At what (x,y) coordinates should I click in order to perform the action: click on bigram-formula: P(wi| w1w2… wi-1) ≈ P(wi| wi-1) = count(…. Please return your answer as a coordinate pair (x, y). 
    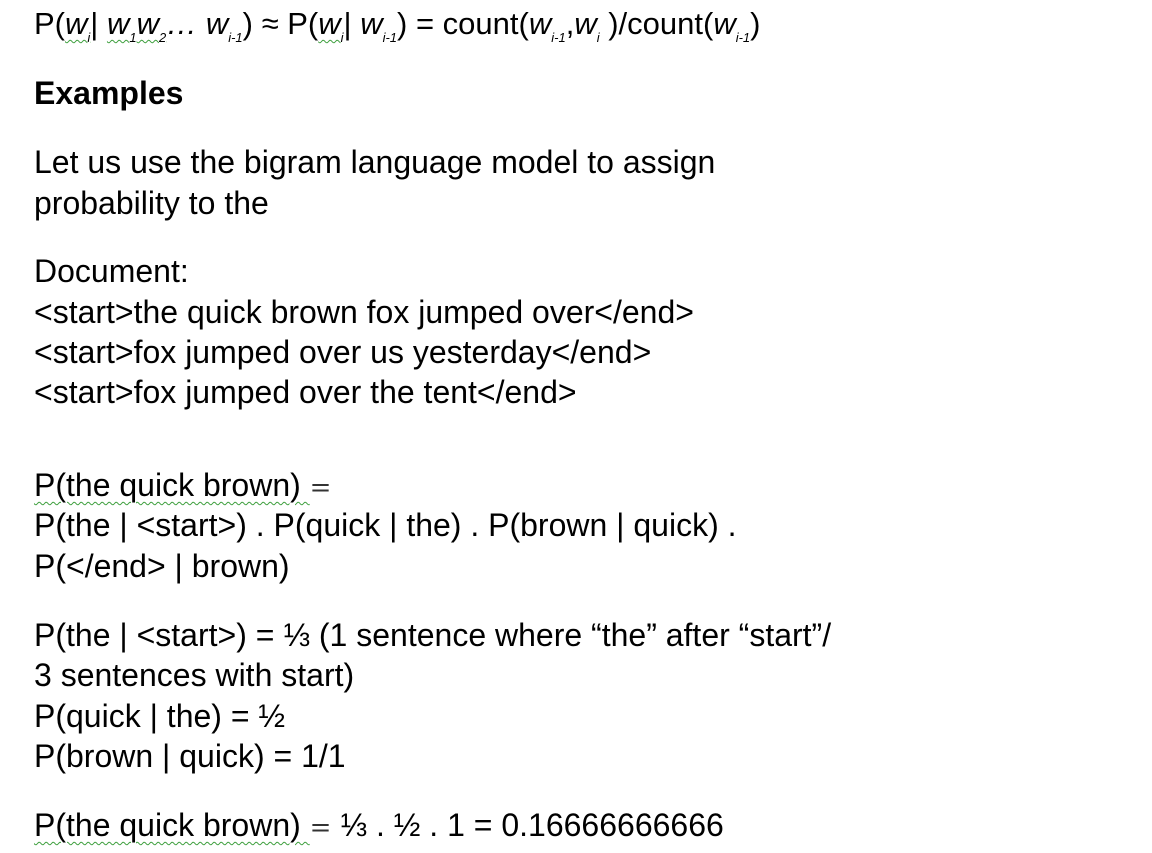
    Looking at the image, I should click on (397, 27).